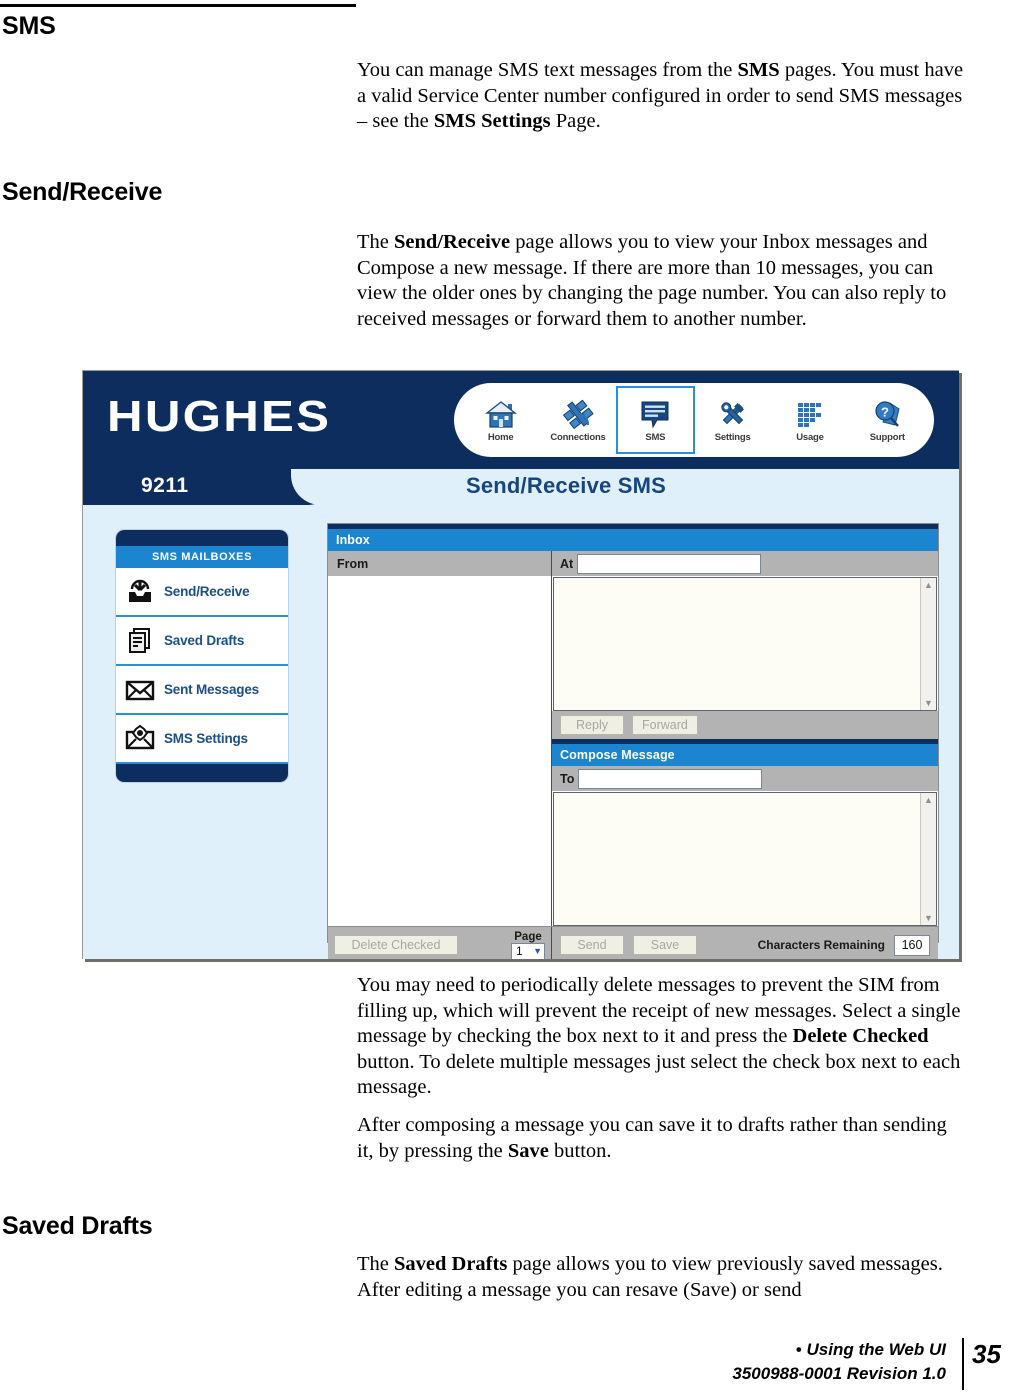  I want to click on question-magnifier-icon: ?, so click(887, 414).